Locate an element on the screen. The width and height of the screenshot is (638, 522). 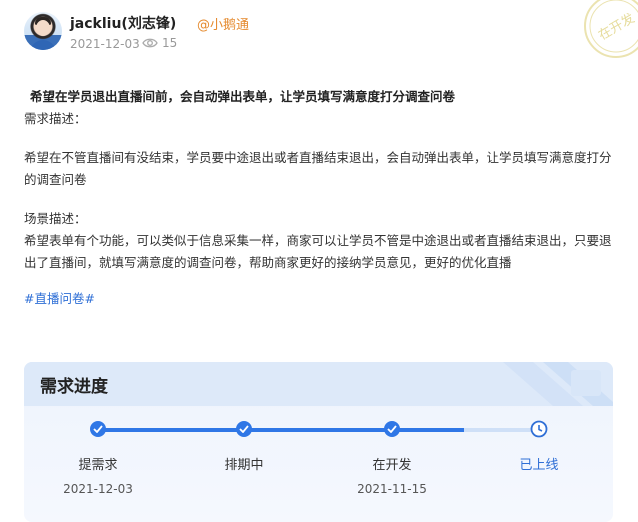
topic-tag: #直播问卷# is located at coordinates (322, 299).